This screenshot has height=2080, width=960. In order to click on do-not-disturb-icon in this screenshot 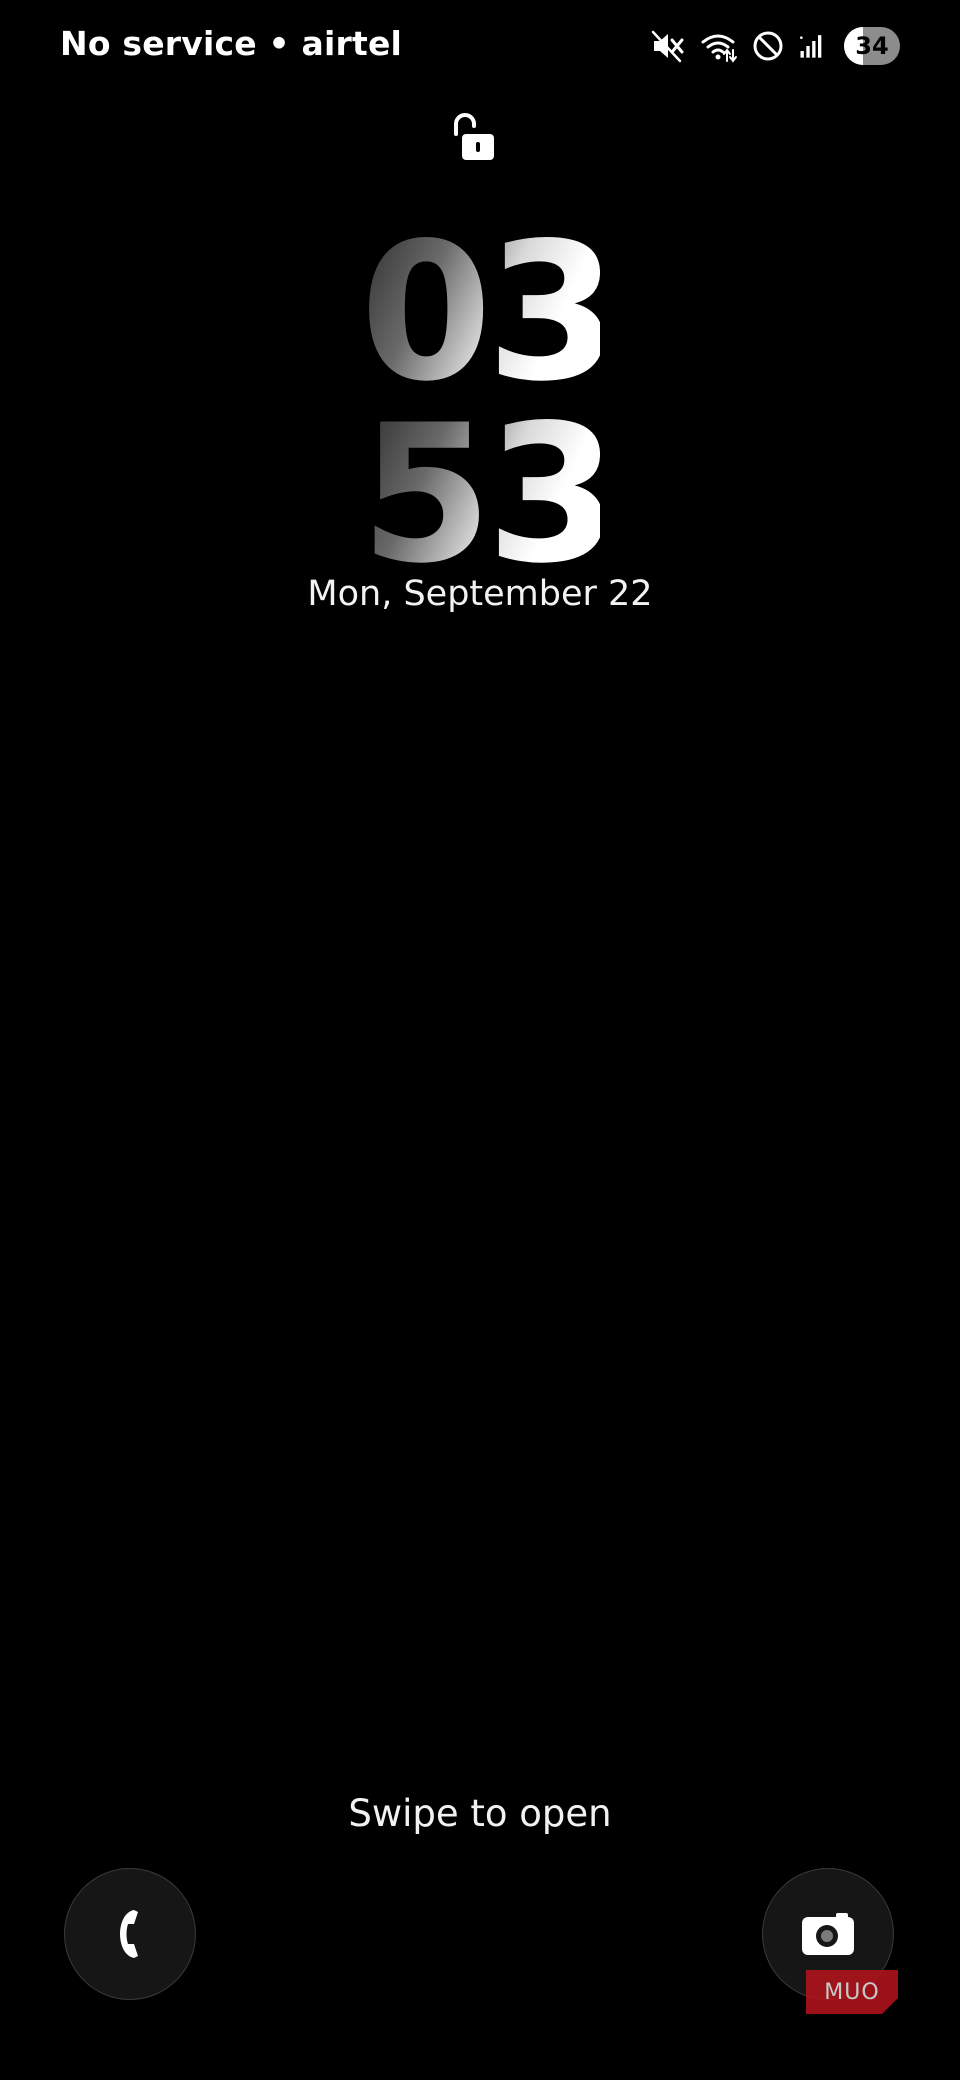, I will do `click(768, 46)`.